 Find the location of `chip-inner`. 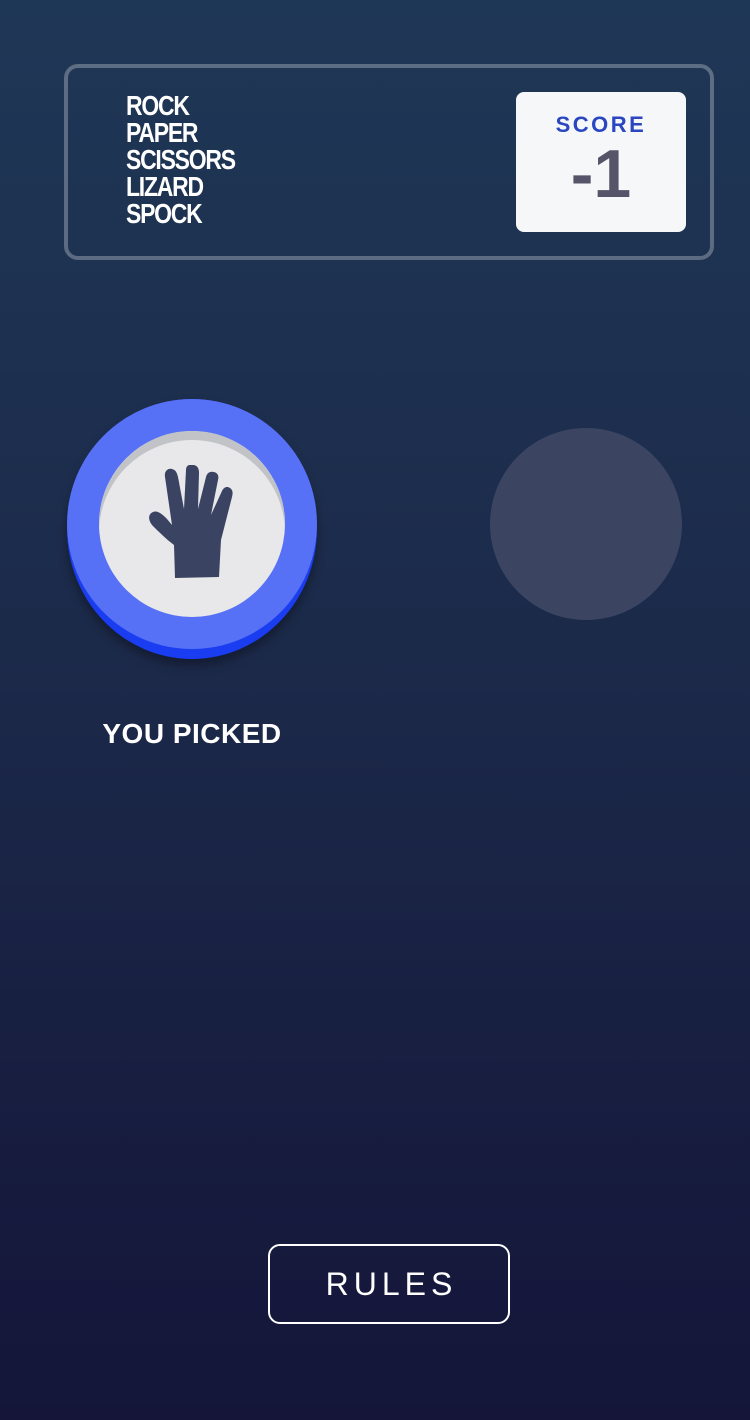

chip-inner is located at coordinates (192, 524).